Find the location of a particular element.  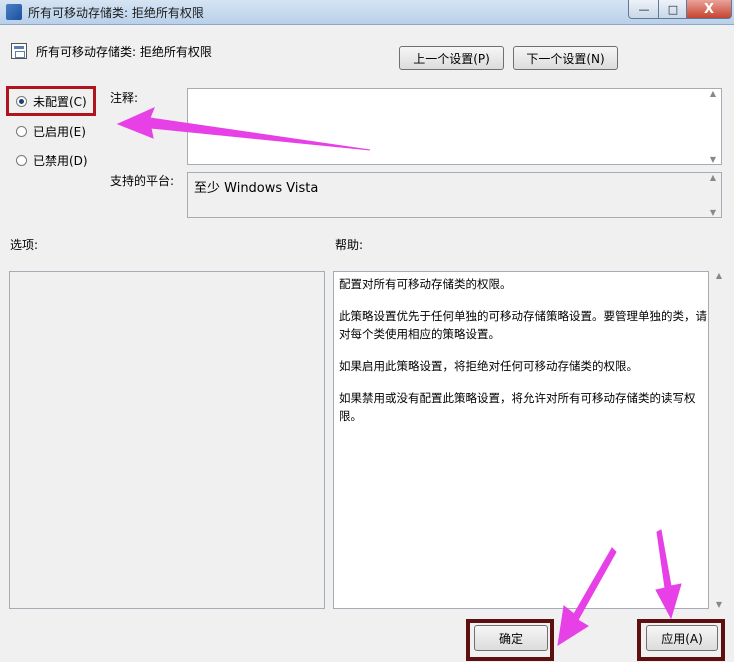

supported-platform-value: 至少 Windows Vista is located at coordinates (256, 188).